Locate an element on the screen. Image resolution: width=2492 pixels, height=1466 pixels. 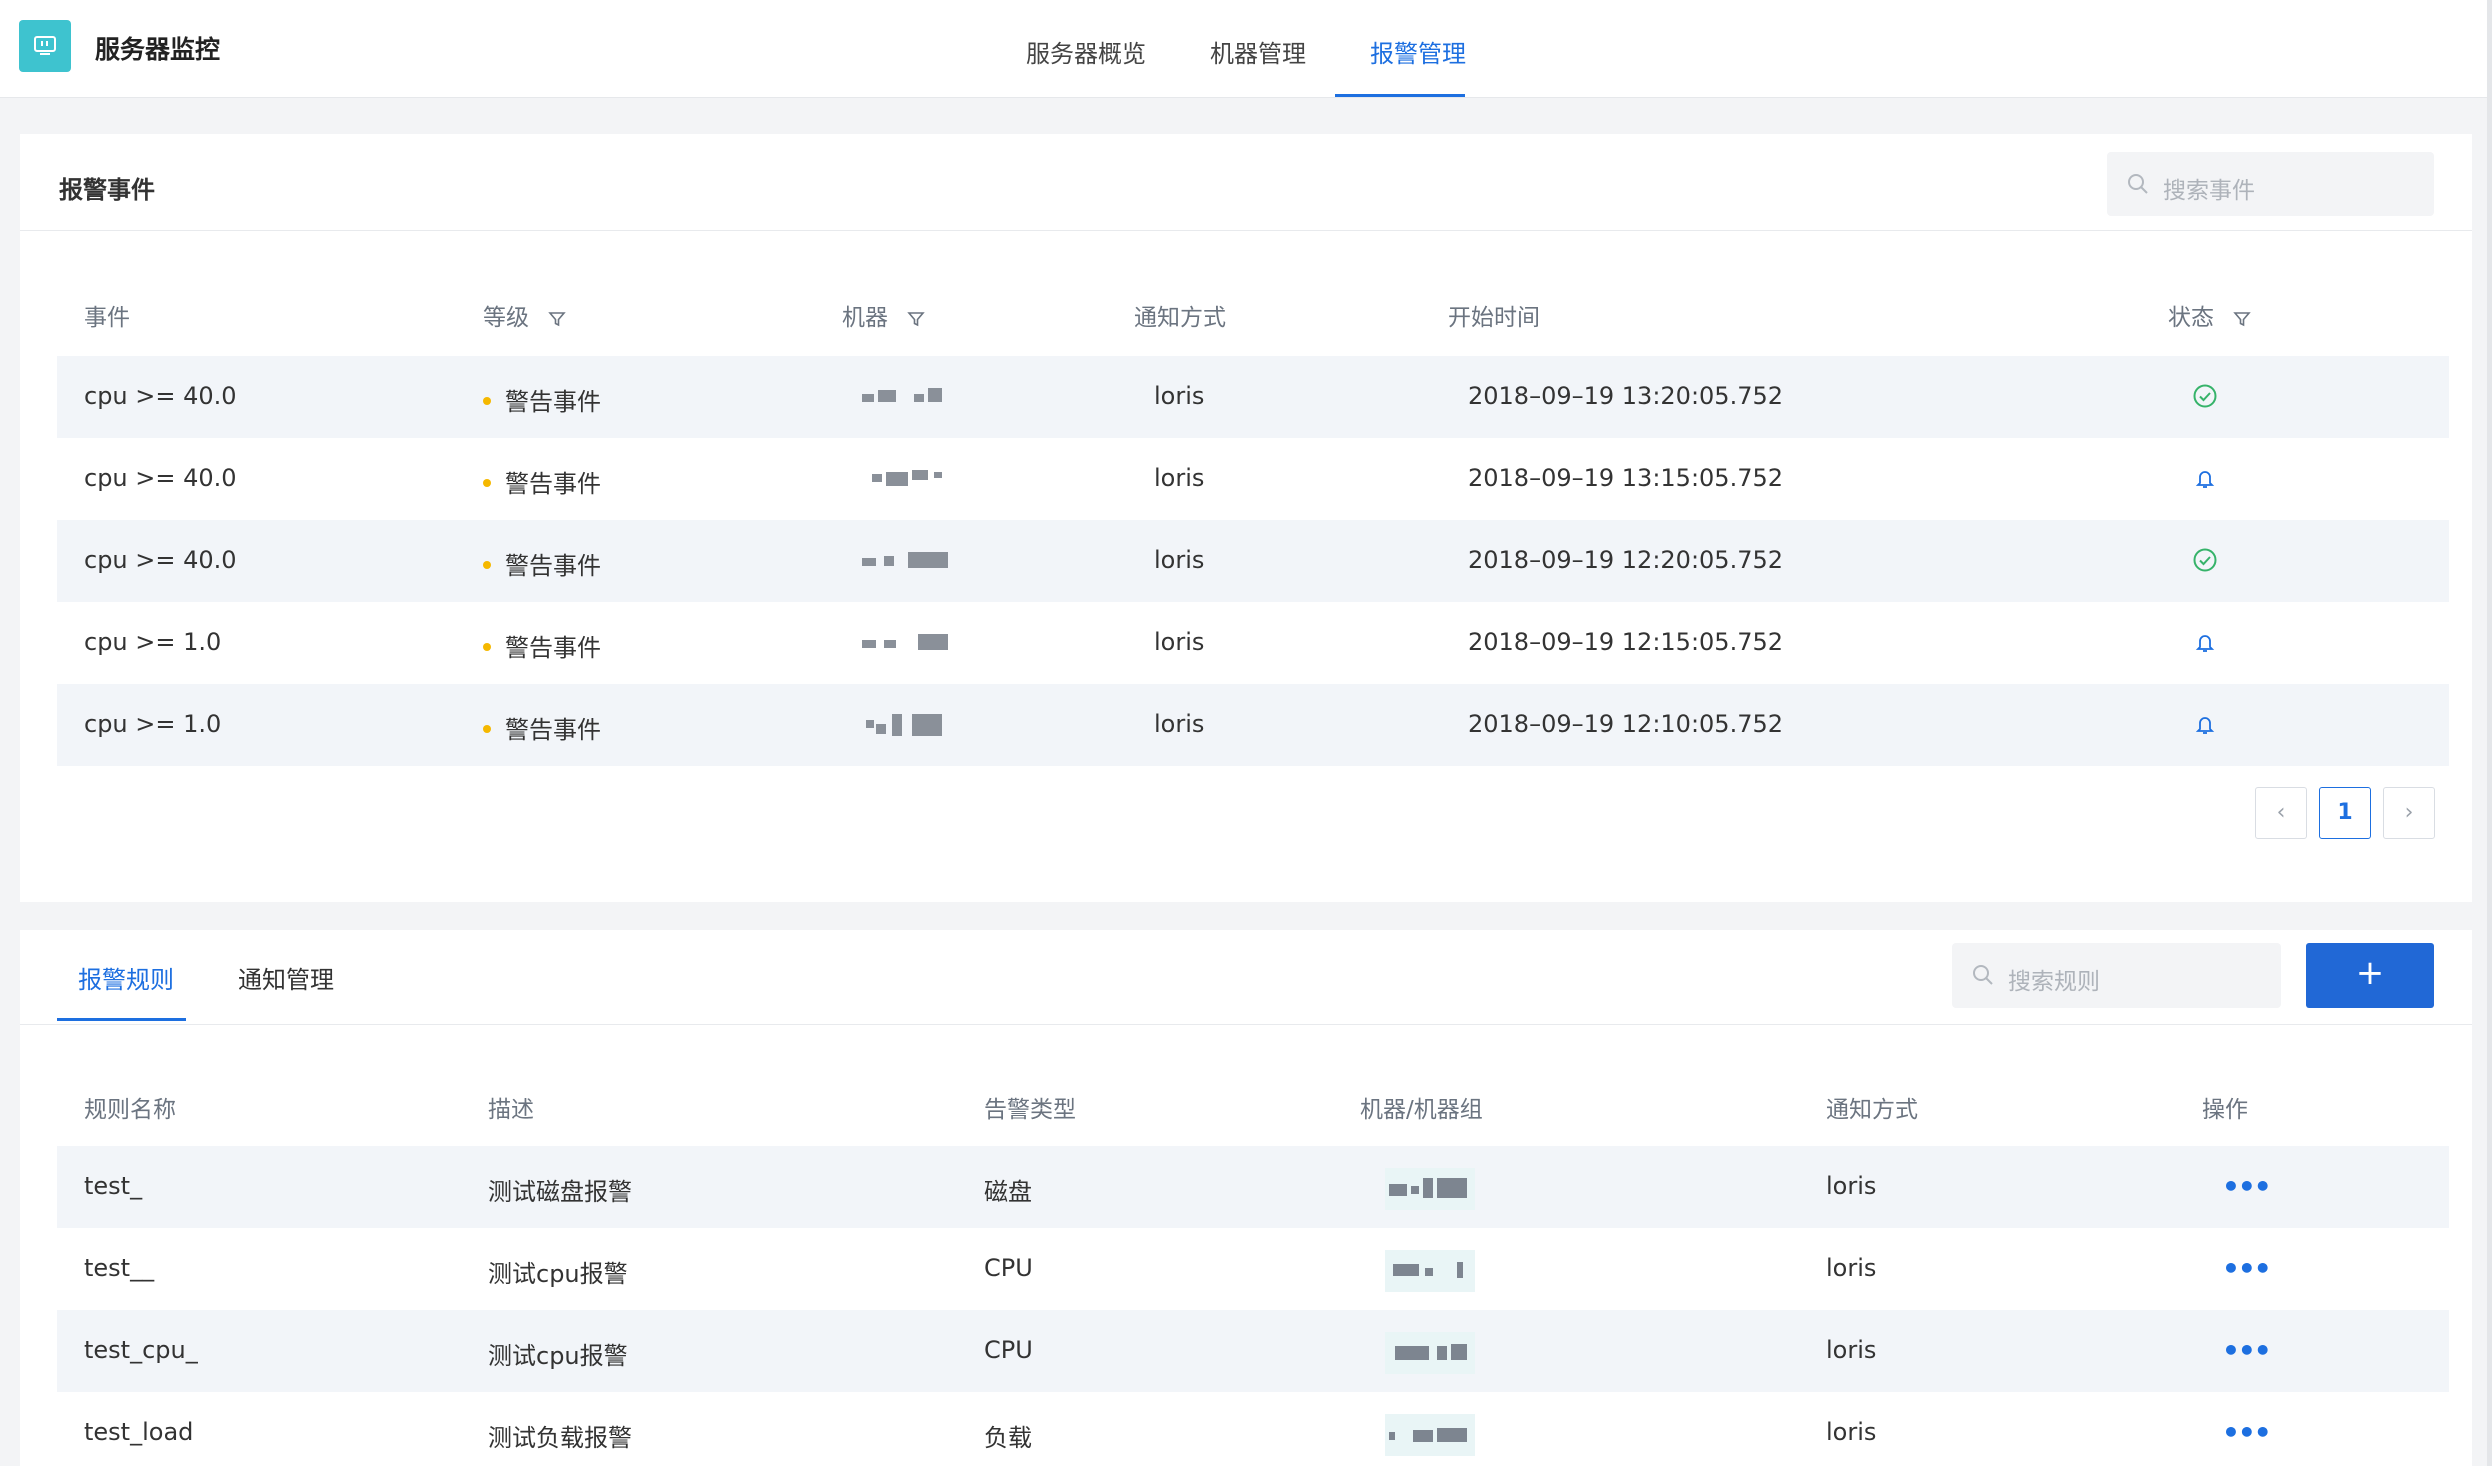
rule-name: test_cpu_ is located at coordinates (141, 1350).